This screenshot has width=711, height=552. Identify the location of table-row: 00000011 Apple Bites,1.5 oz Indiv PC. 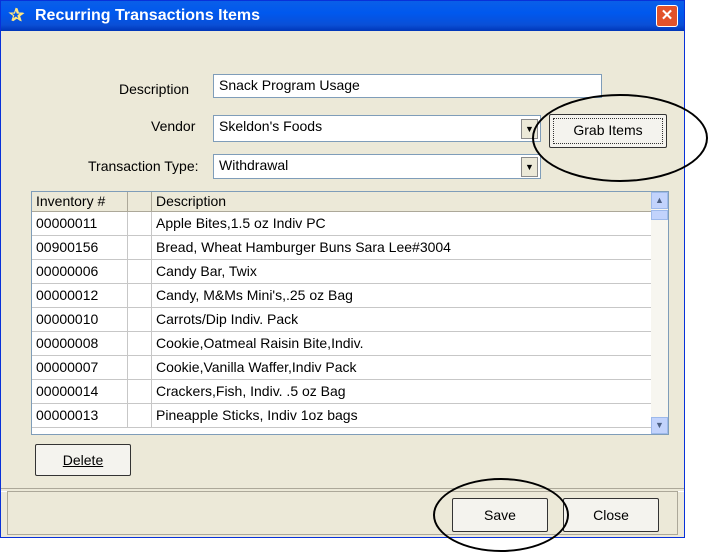
(342, 224).